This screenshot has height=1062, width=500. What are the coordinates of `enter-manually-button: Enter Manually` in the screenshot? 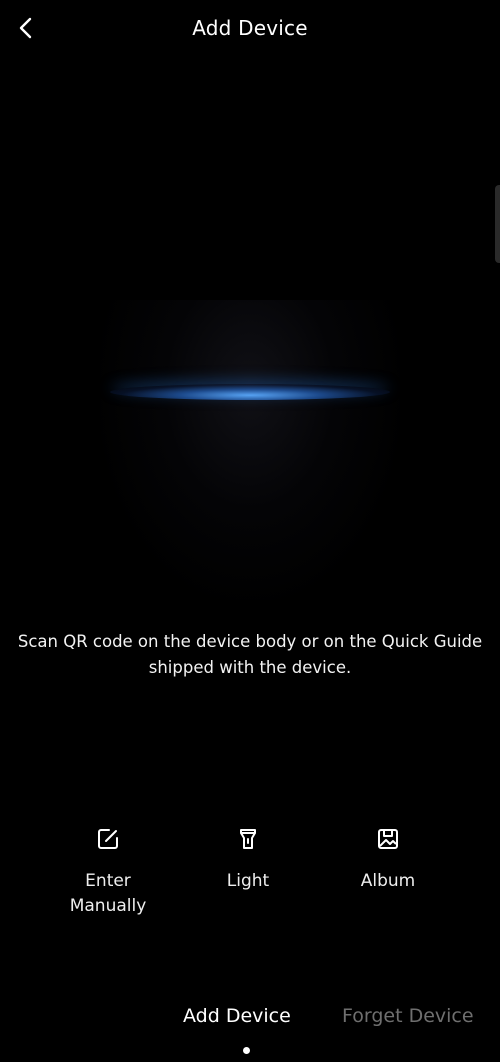 It's located at (108, 873).